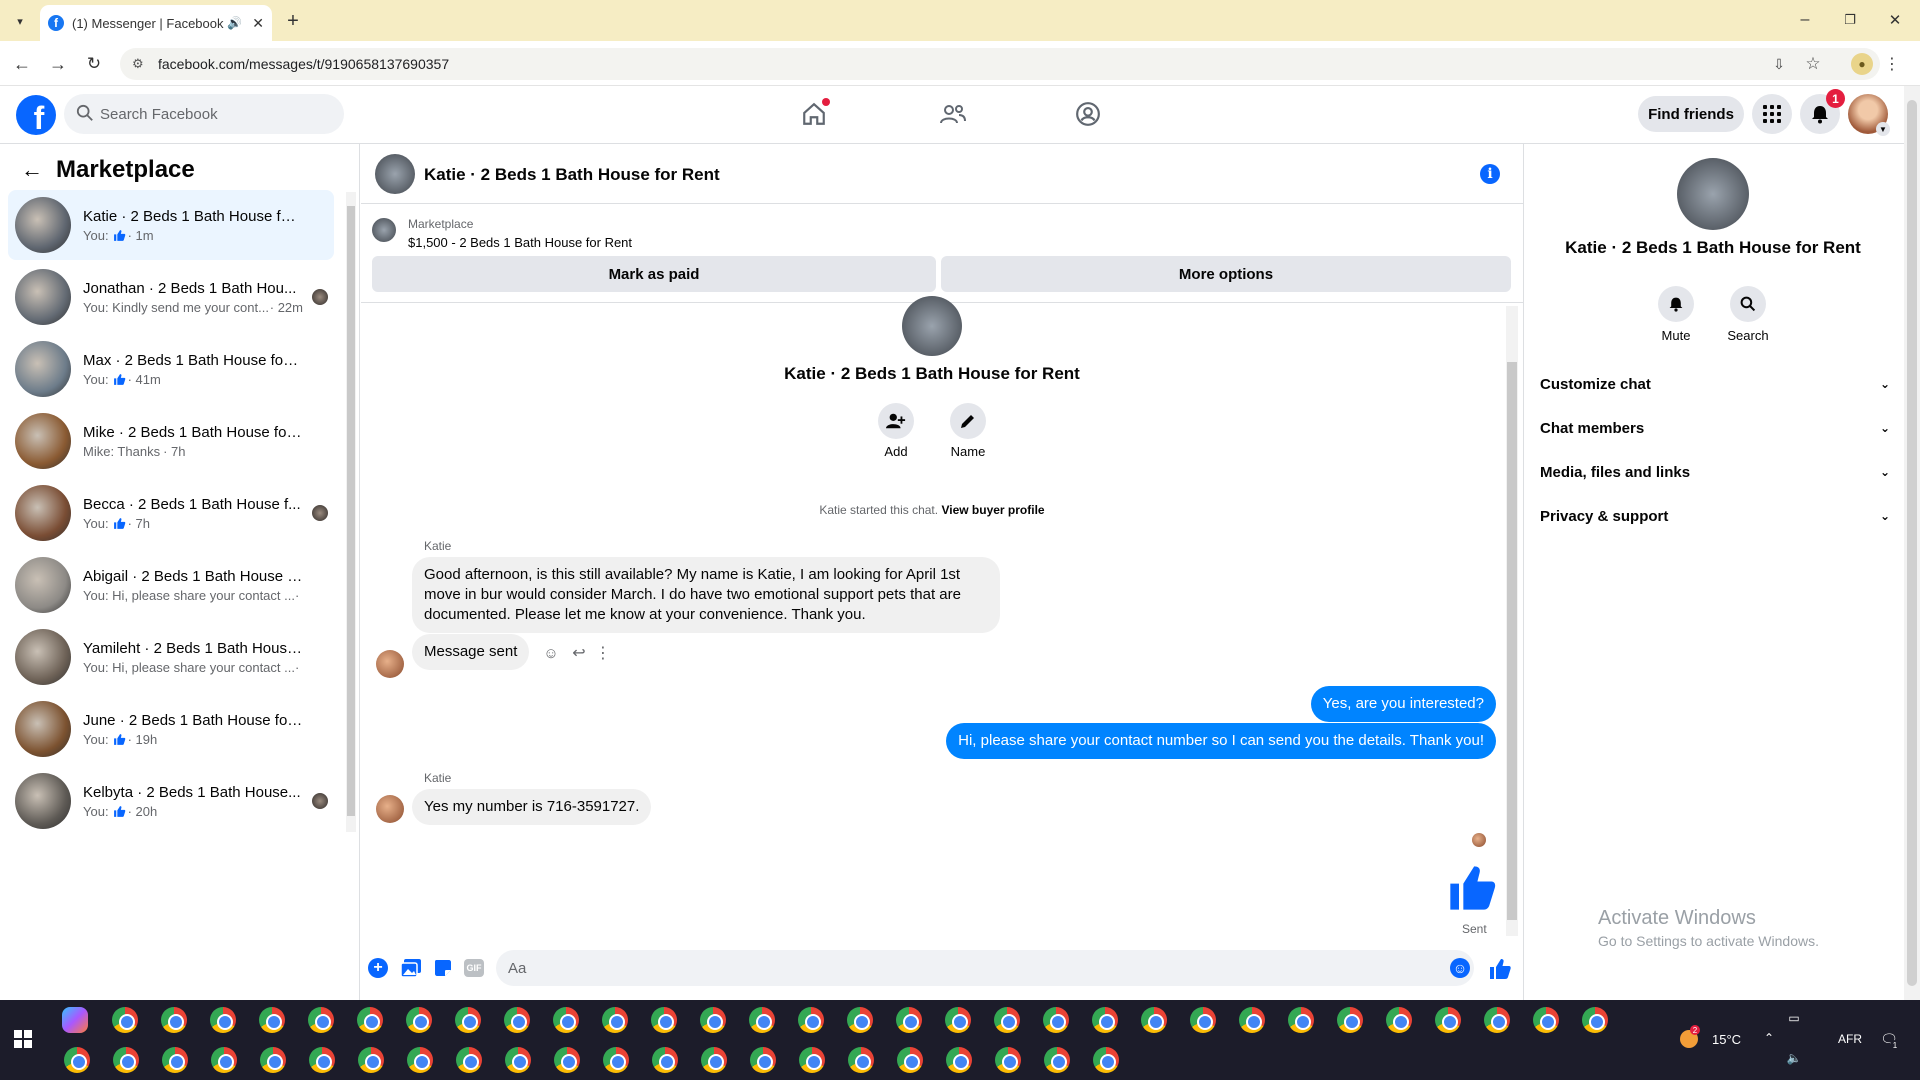 The width and height of the screenshot is (1920, 1080). I want to click on search-conversation-button, so click(1748, 304).